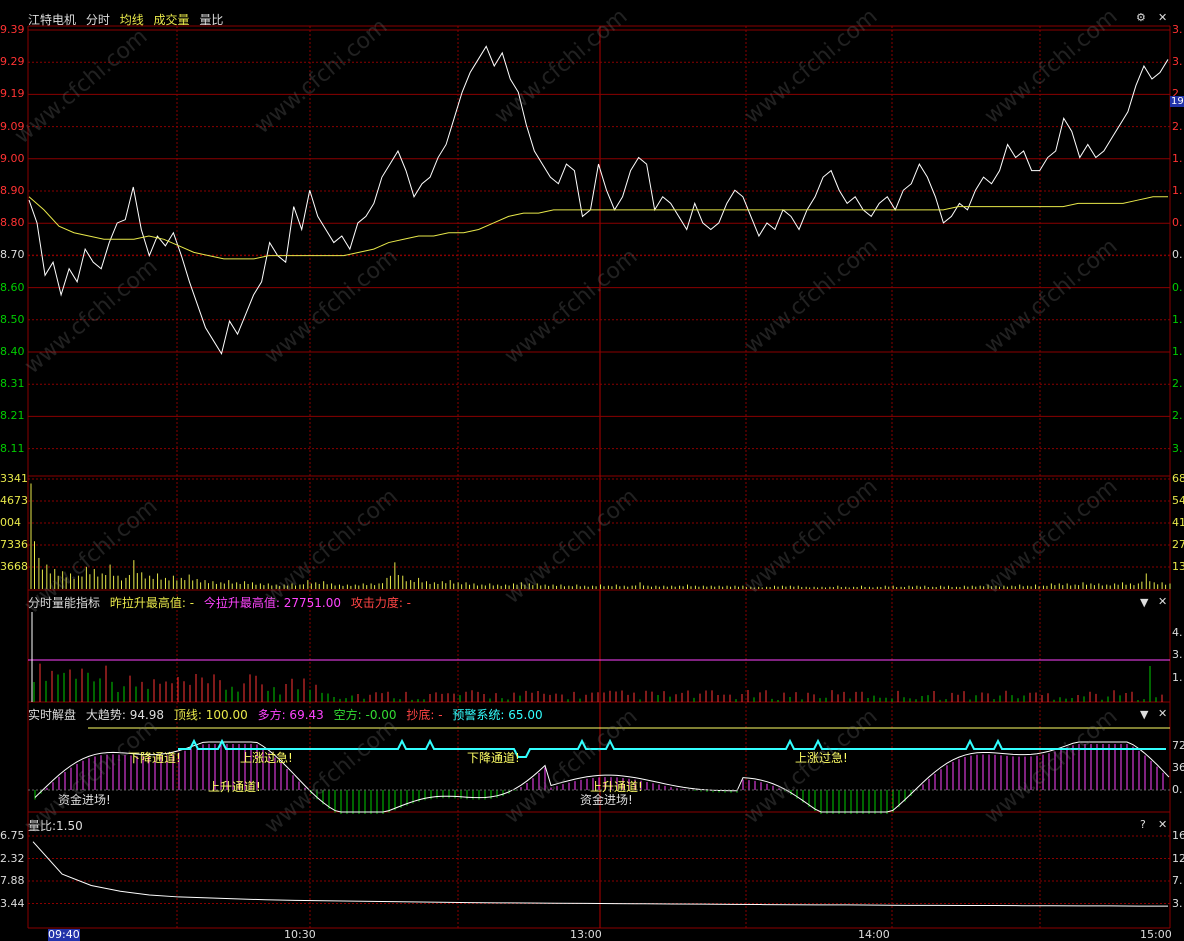 The height and width of the screenshot is (941, 1184). What do you see at coordinates (1177, 101) in the screenshot?
I see `current-price-tag: 19` at bounding box center [1177, 101].